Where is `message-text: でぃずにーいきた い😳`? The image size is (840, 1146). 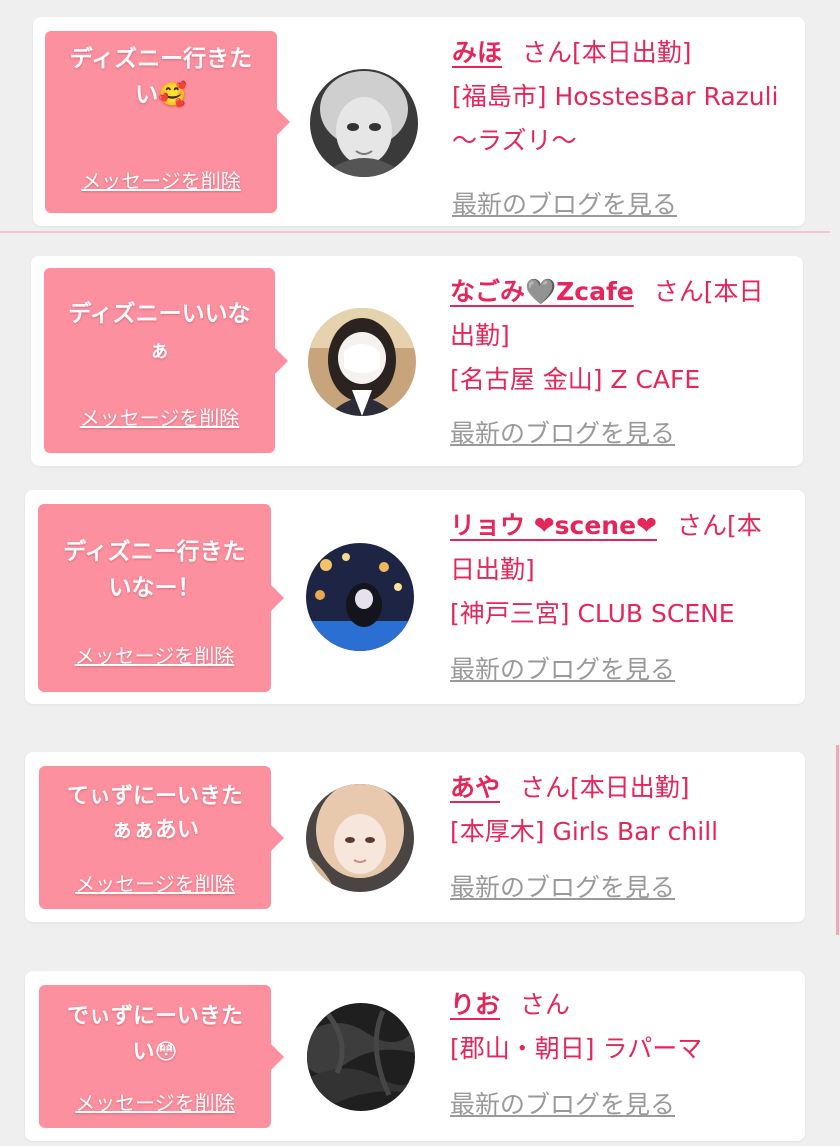 message-text: でぃずにーいきた い😳 is located at coordinates (154, 1034).